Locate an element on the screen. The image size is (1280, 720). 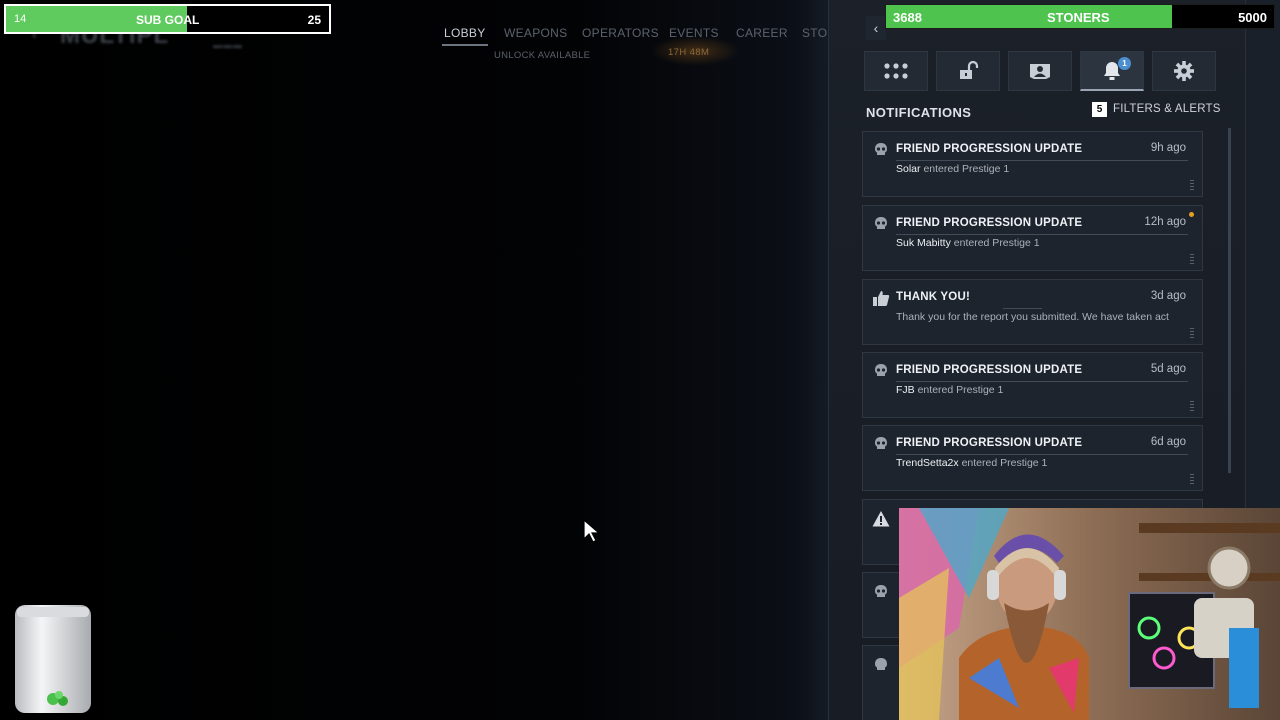
friend-name: FJB is located at coordinates (905, 390).